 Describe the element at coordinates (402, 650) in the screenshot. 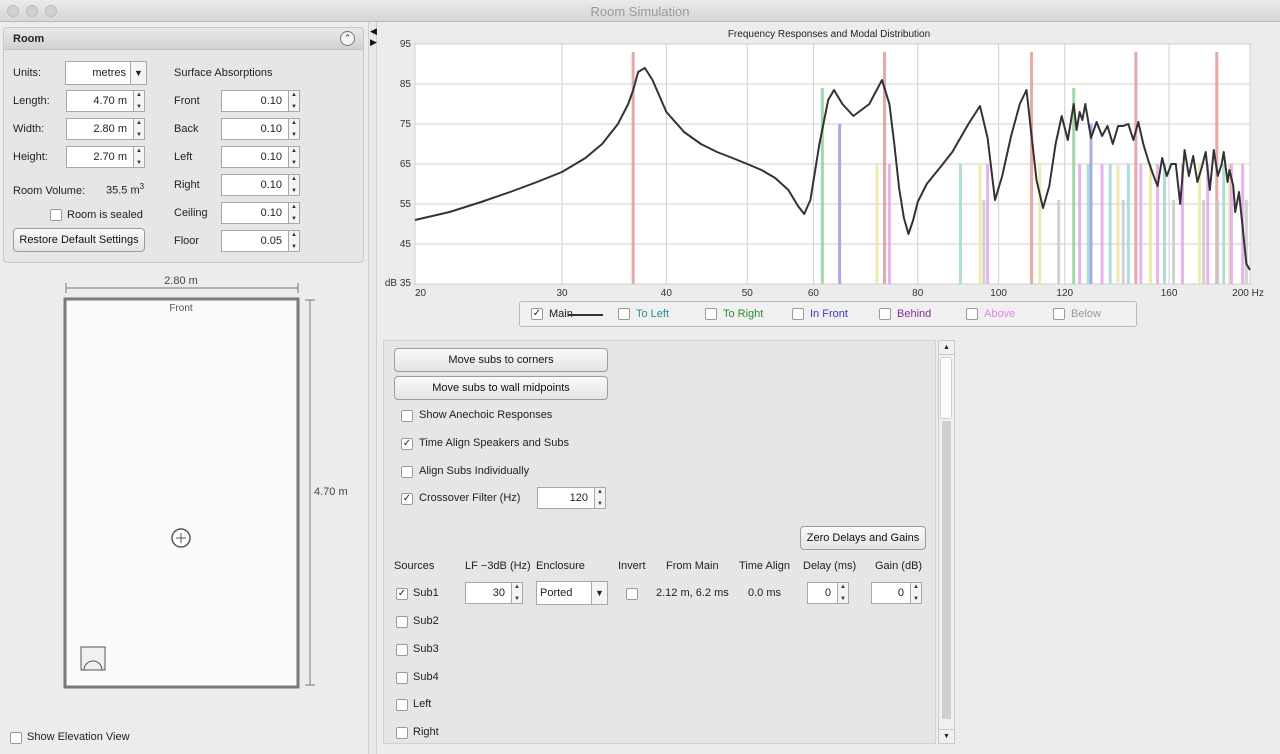

I see `sub3-checkbox` at that location.